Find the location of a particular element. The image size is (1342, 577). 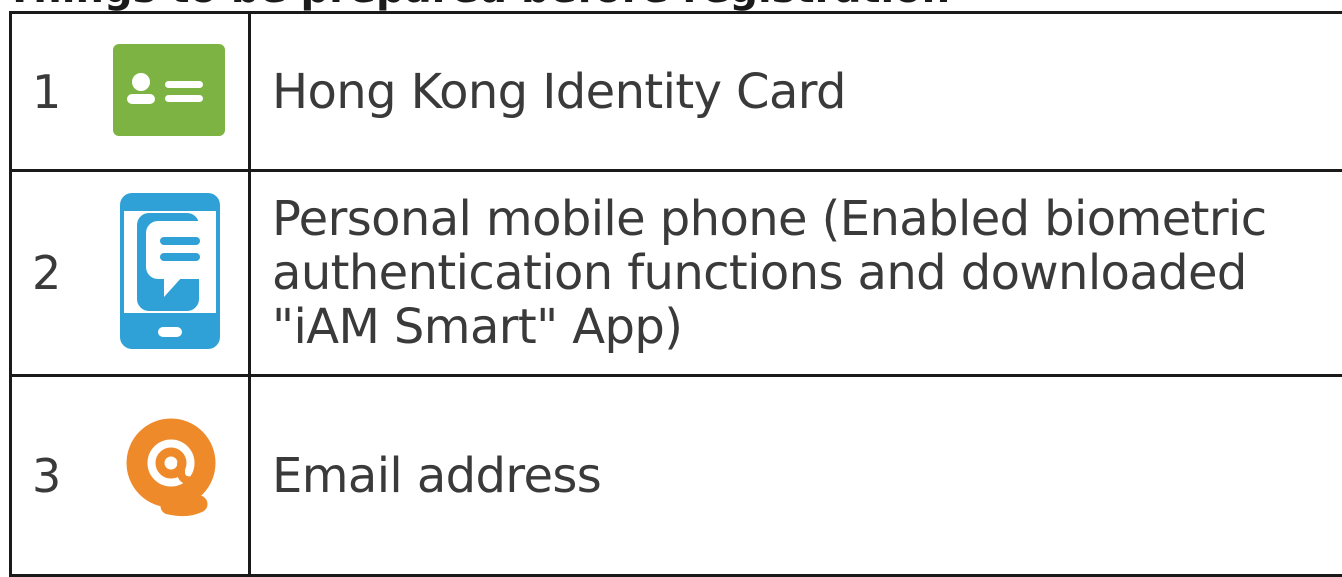

row-description: Email address is located at coordinates (796, 476).